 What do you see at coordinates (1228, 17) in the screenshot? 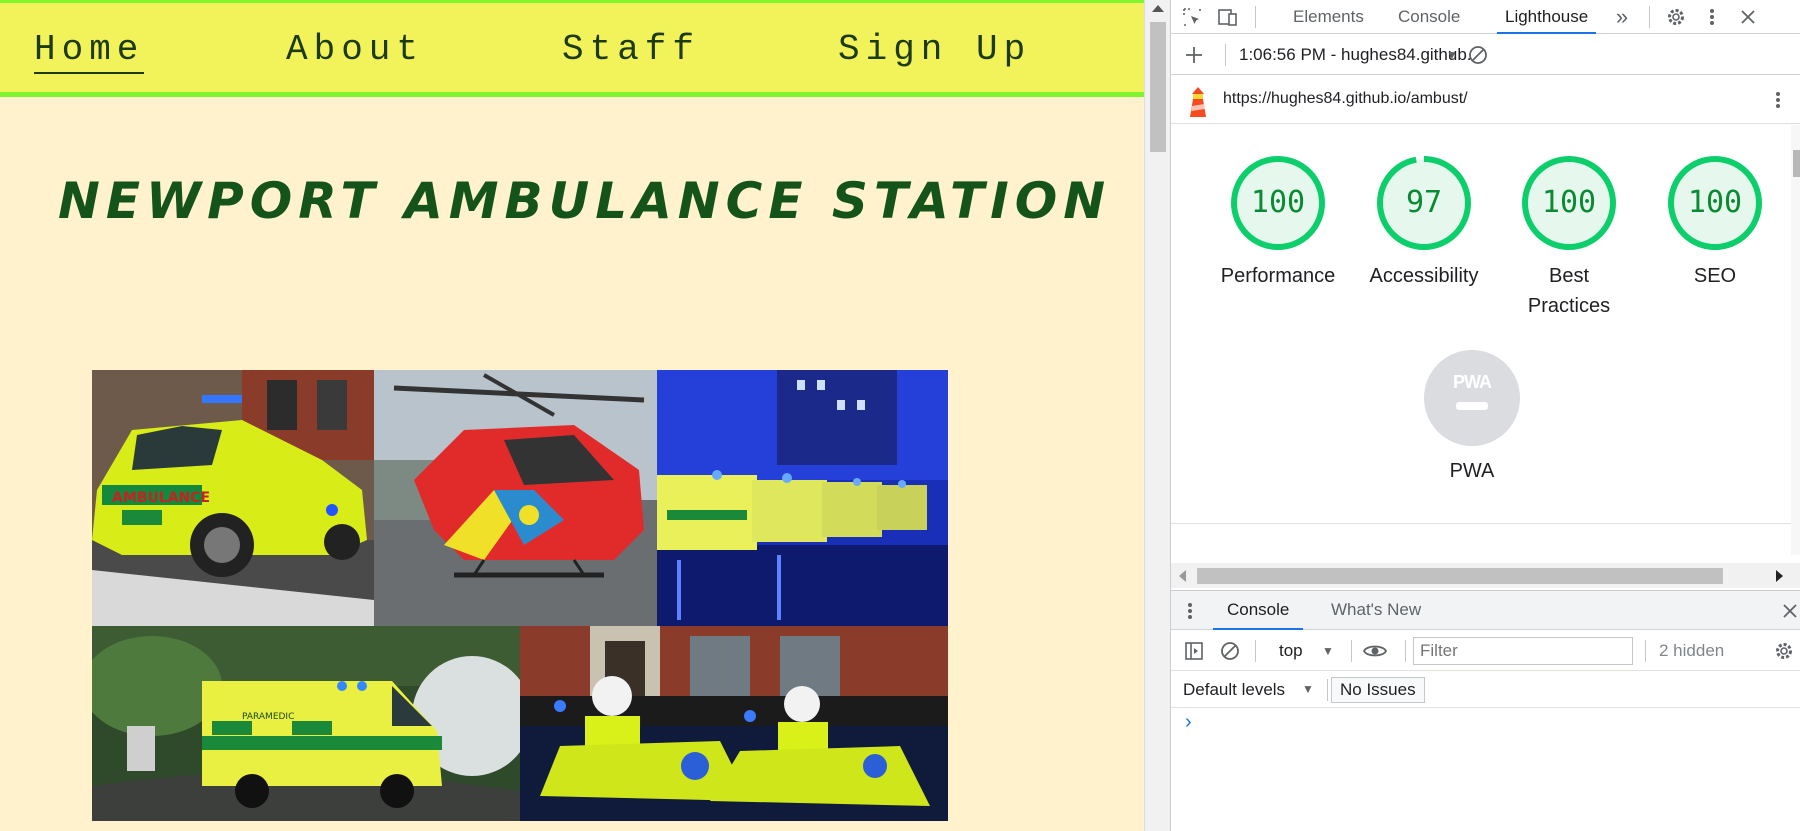
I see `device-toolbar-icon` at bounding box center [1228, 17].